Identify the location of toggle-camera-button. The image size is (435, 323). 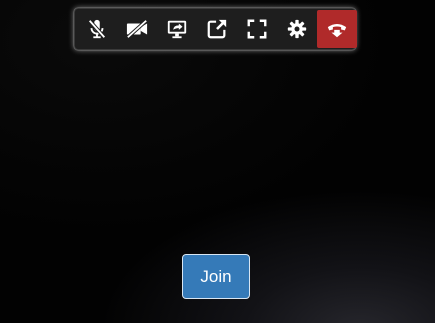
(137, 29).